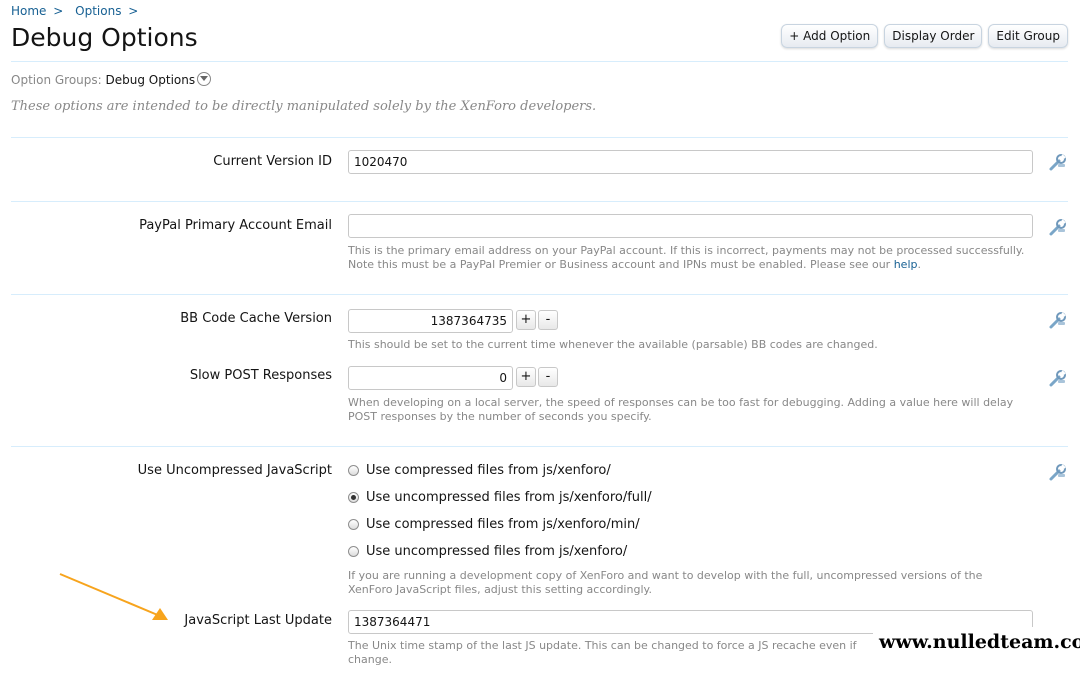  What do you see at coordinates (234, 470) in the screenshot?
I see `uncompressed-js-label: Use Uncompressed JavaScript` at bounding box center [234, 470].